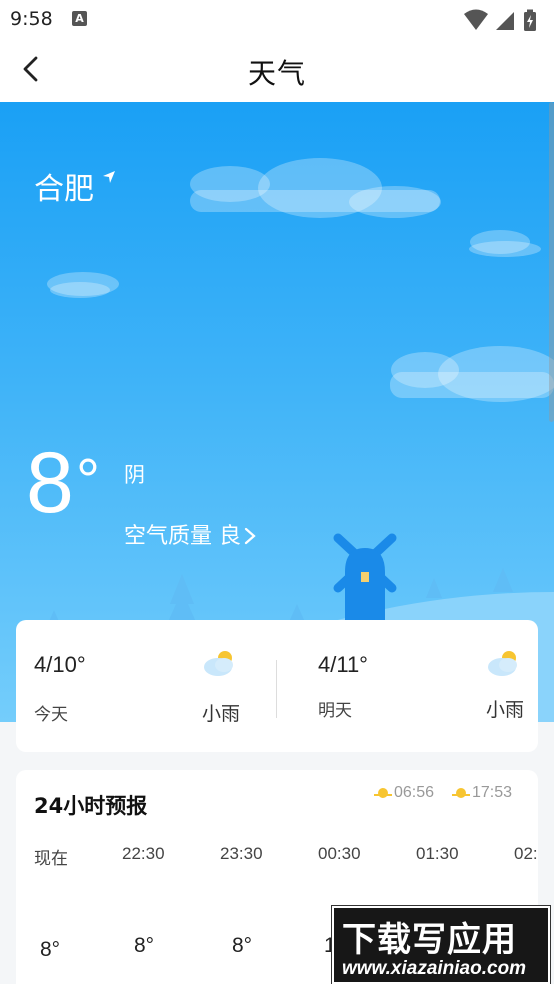 Image resolution: width=554 pixels, height=984 pixels. Describe the element at coordinates (365, 577) in the screenshot. I see `windmill-icon` at that location.